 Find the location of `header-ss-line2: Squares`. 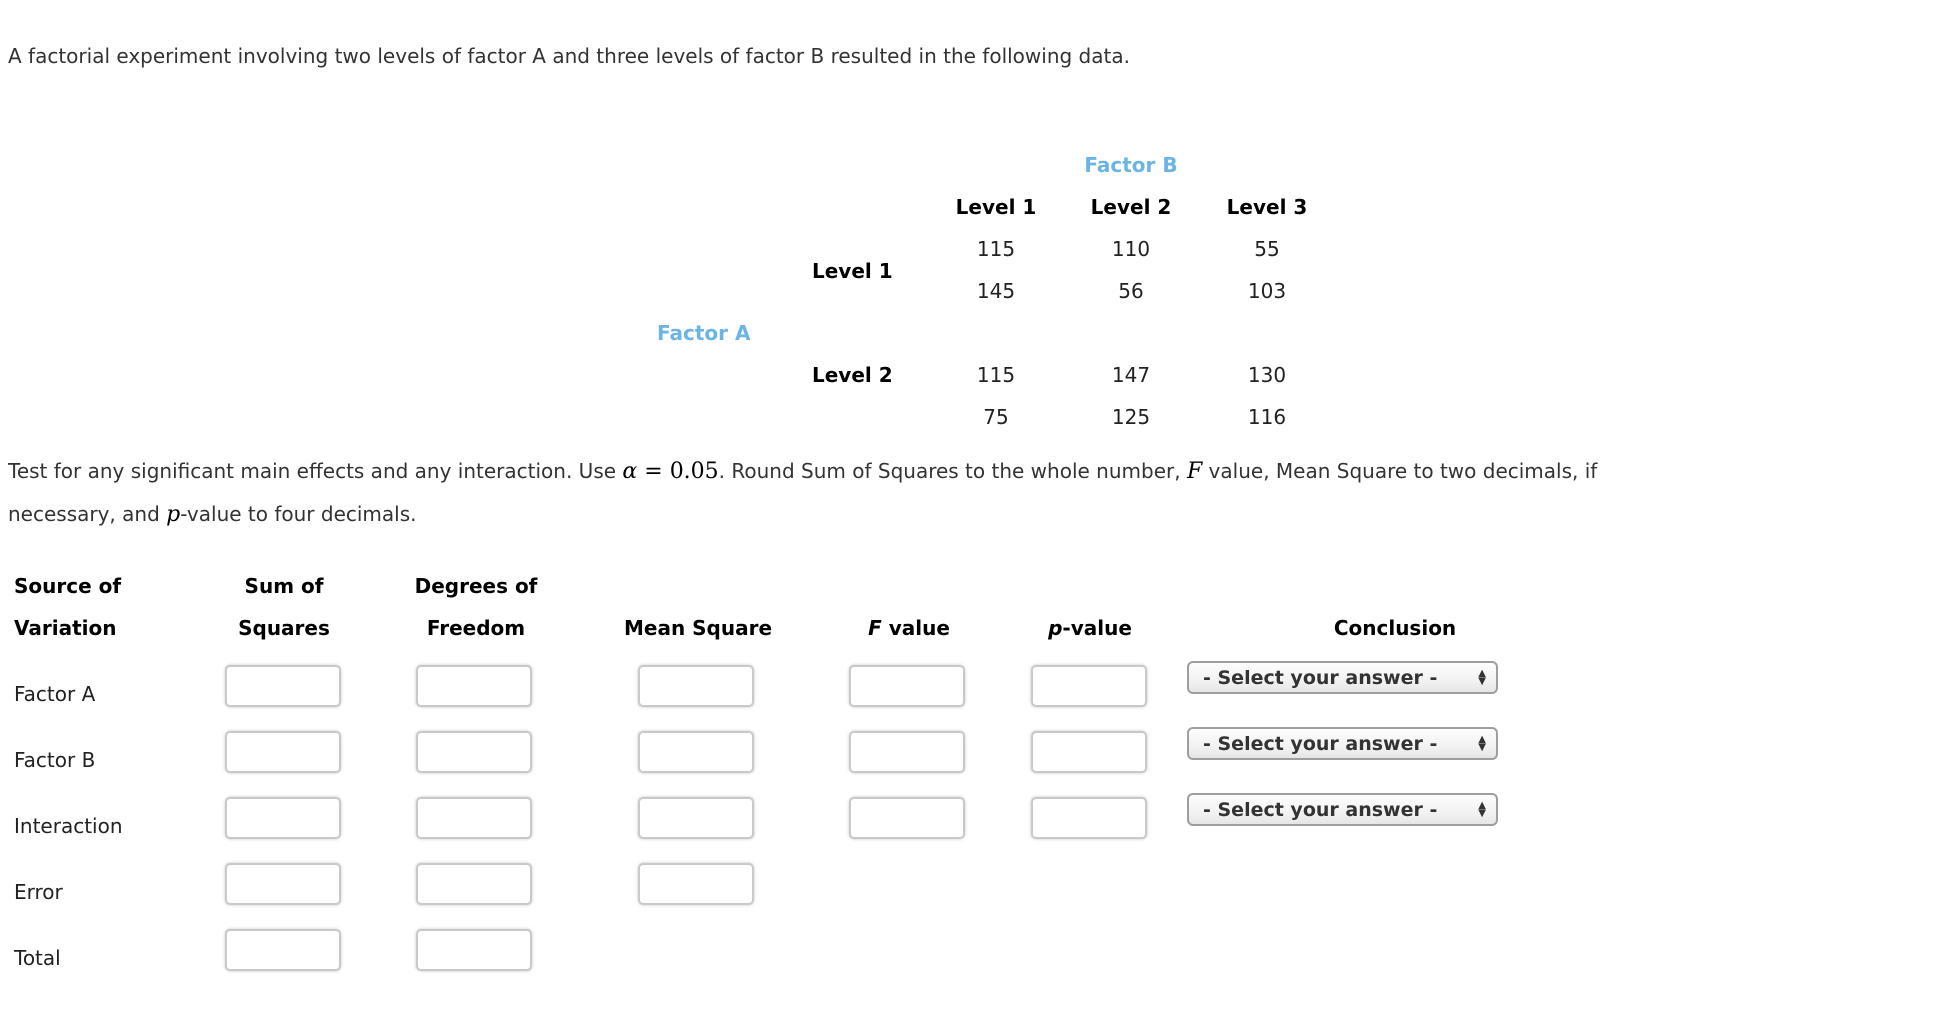

header-ss-line2: Squares is located at coordinates (284, 628).